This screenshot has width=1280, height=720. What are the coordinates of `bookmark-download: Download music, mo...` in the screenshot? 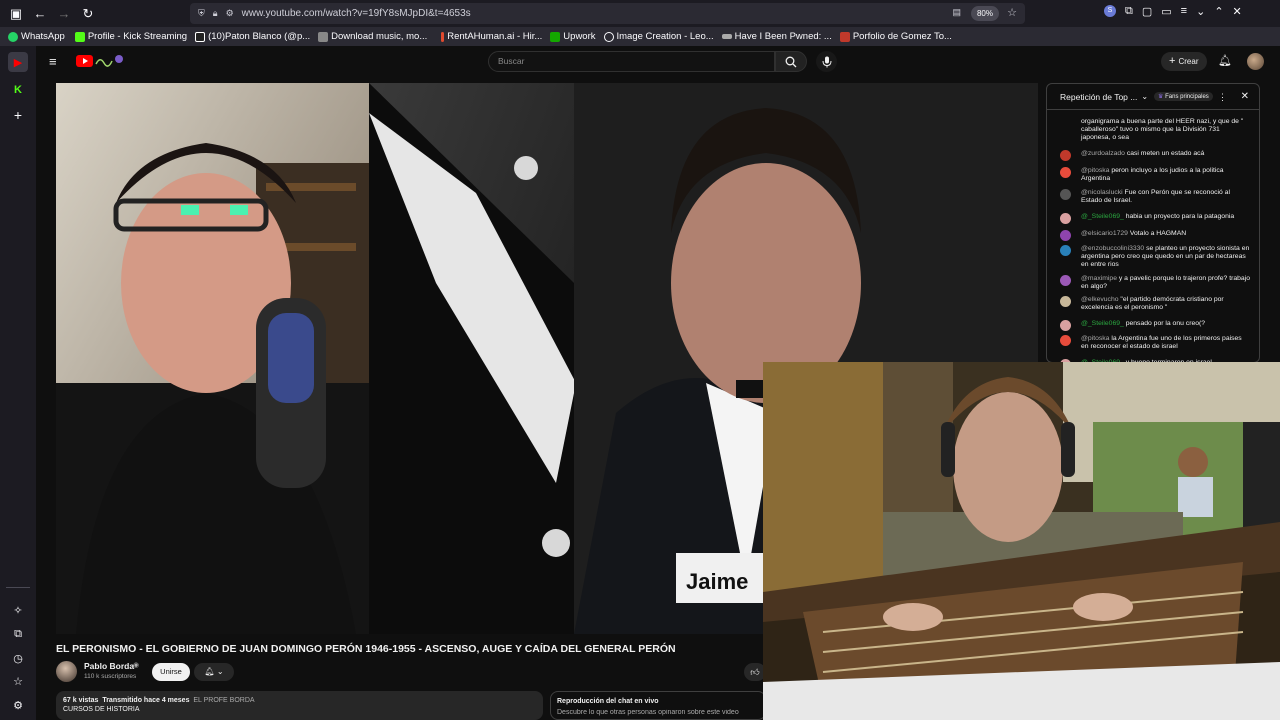 It's located at (372, 36).